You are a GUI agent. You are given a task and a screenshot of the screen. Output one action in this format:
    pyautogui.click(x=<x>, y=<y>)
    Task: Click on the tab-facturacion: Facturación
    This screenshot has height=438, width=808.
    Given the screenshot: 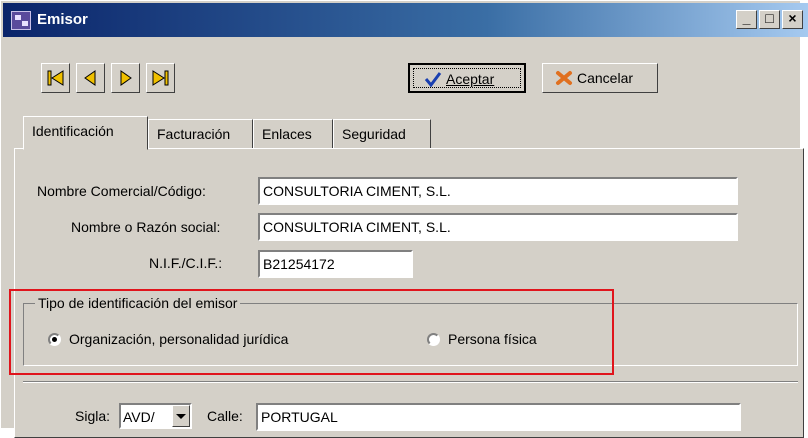 What is the action you would take?
    pyautogui.click(x=200, y=134)
    